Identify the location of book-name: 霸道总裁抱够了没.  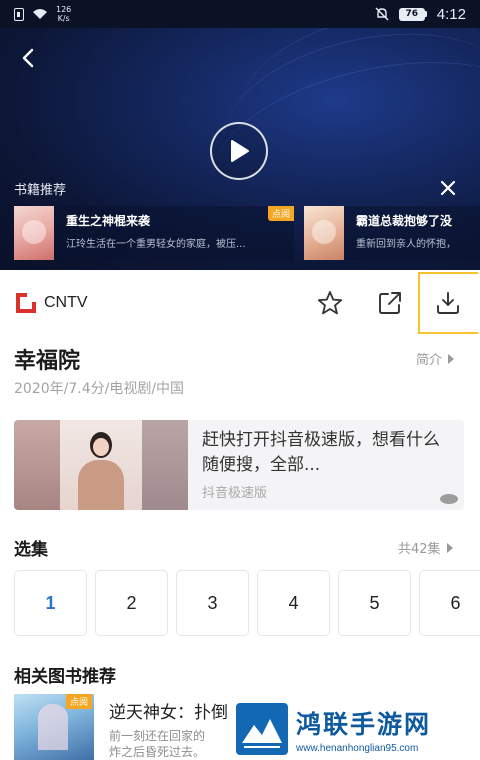
(404, 221).